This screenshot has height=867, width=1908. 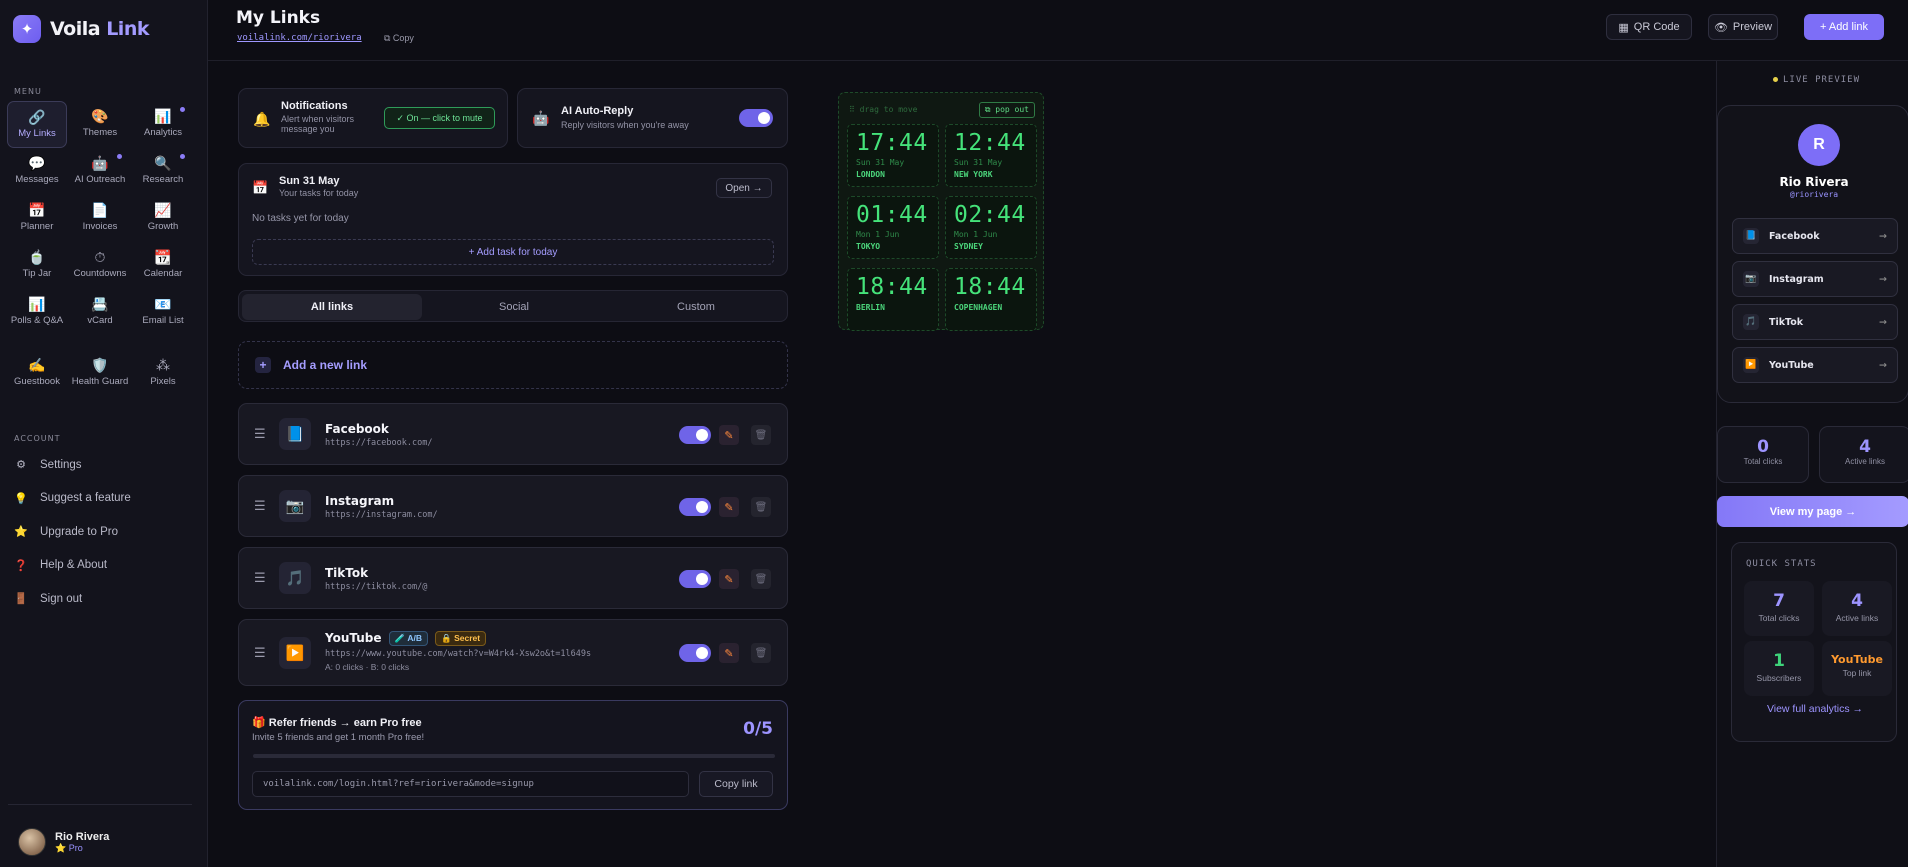 What do you see at coordinates (1623, 27) in the screenshot?
I see `qr-icon: ▦` at bounding box center [1623, 27].